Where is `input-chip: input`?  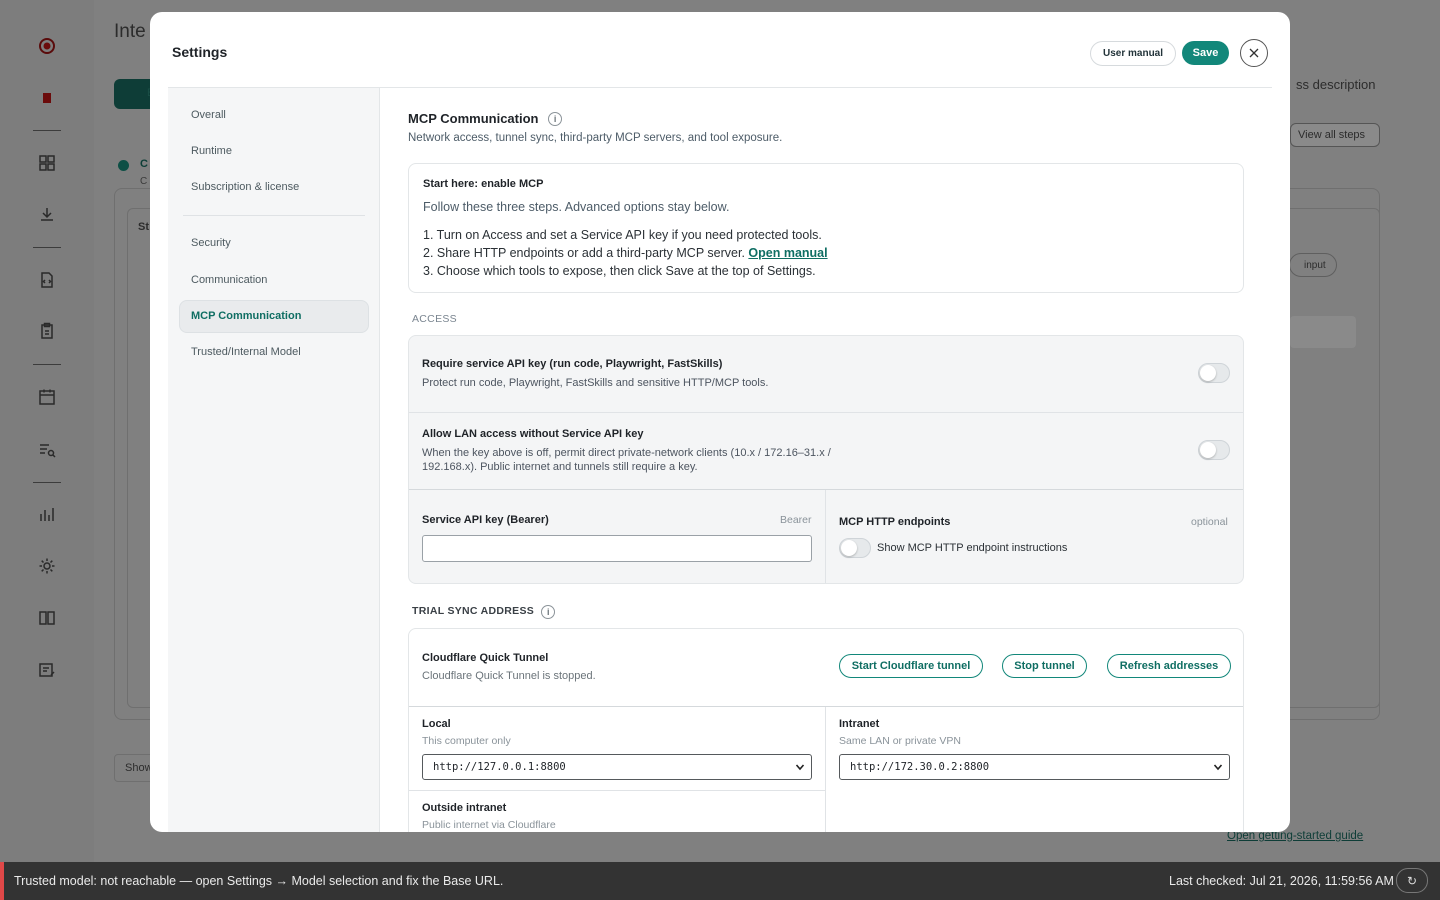 input-chip: input is located at coordinates (1313, 265).